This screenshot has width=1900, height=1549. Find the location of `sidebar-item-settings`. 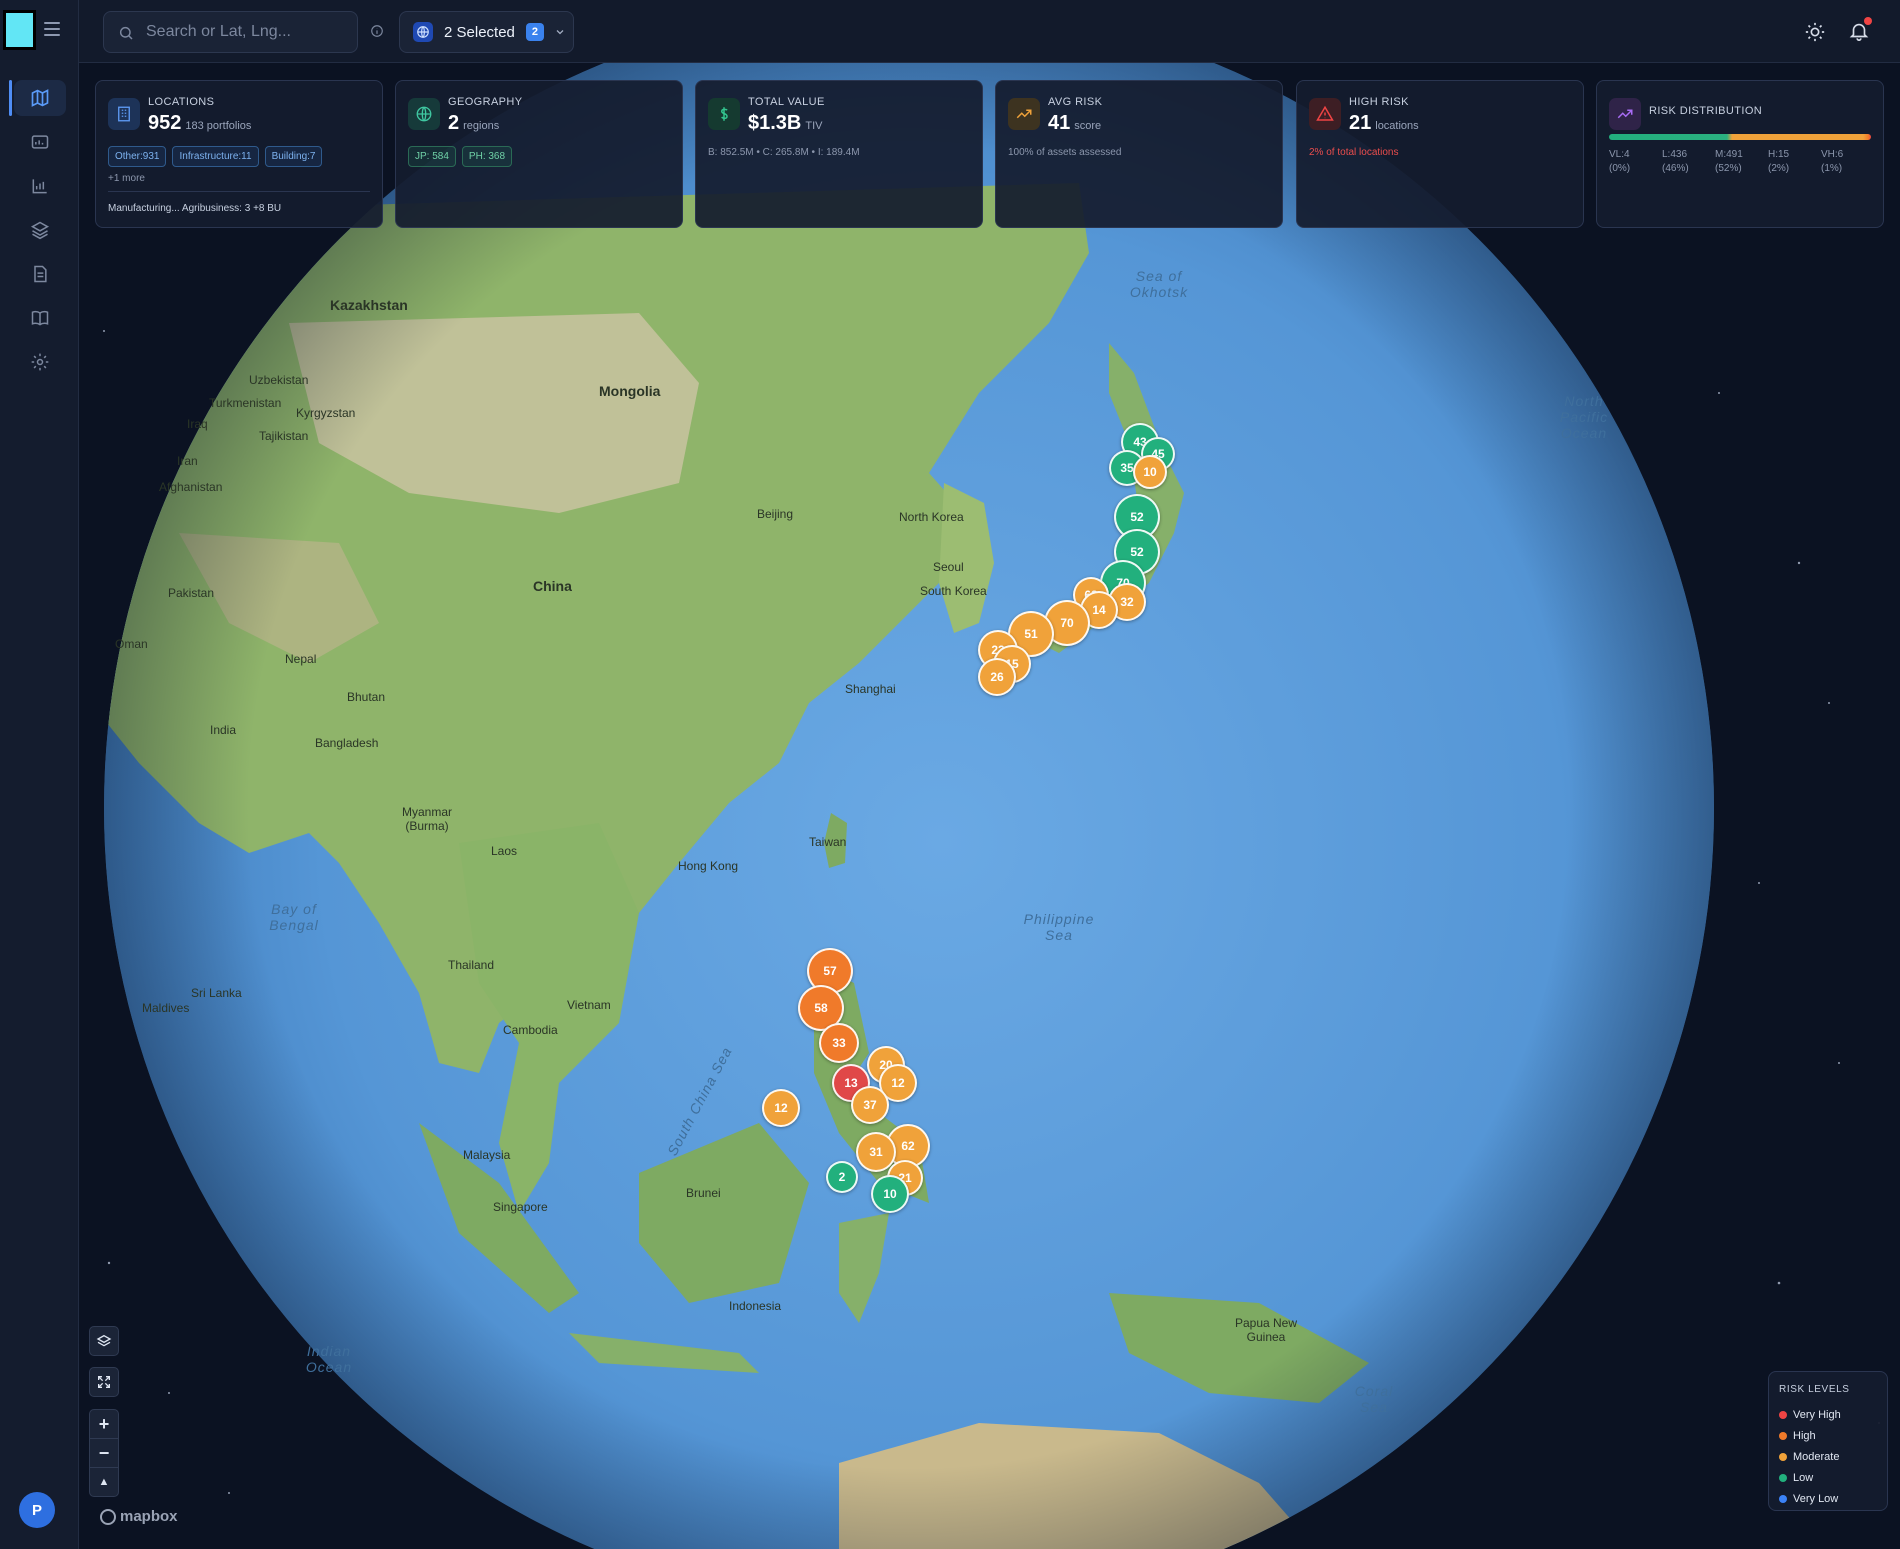

sidebar-item-settings is located at coordinates (39, 362).